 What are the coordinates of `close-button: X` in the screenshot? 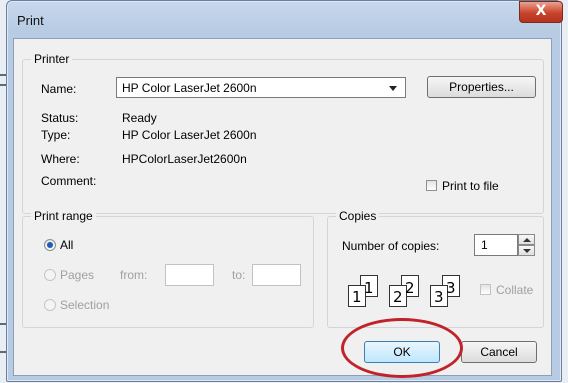 It's located at (541, 12).